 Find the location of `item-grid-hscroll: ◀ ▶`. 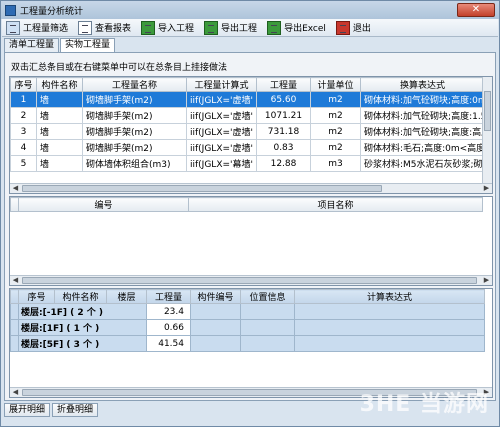

item-grid-hscroll: ◀ ▶ is located at coordinates (251, 280).